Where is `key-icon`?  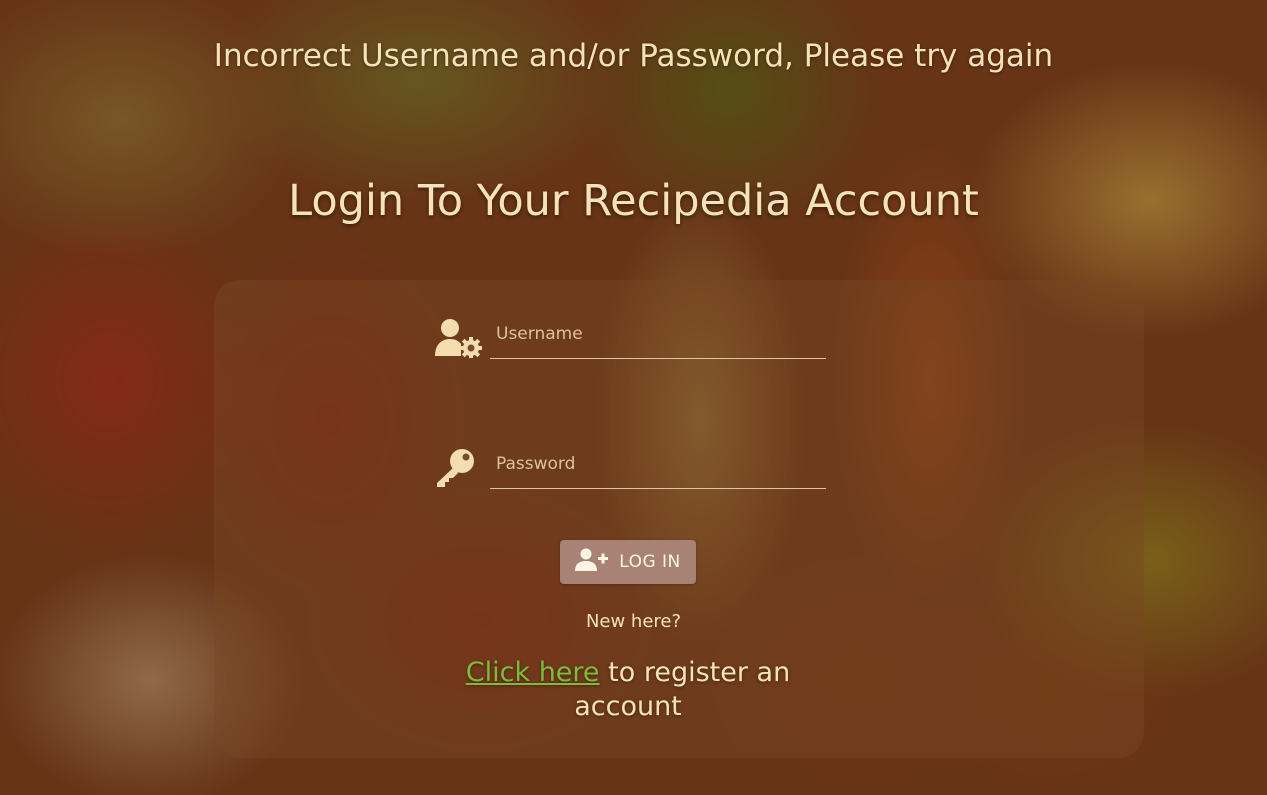 key-icon is located at coordinates (459, 468).